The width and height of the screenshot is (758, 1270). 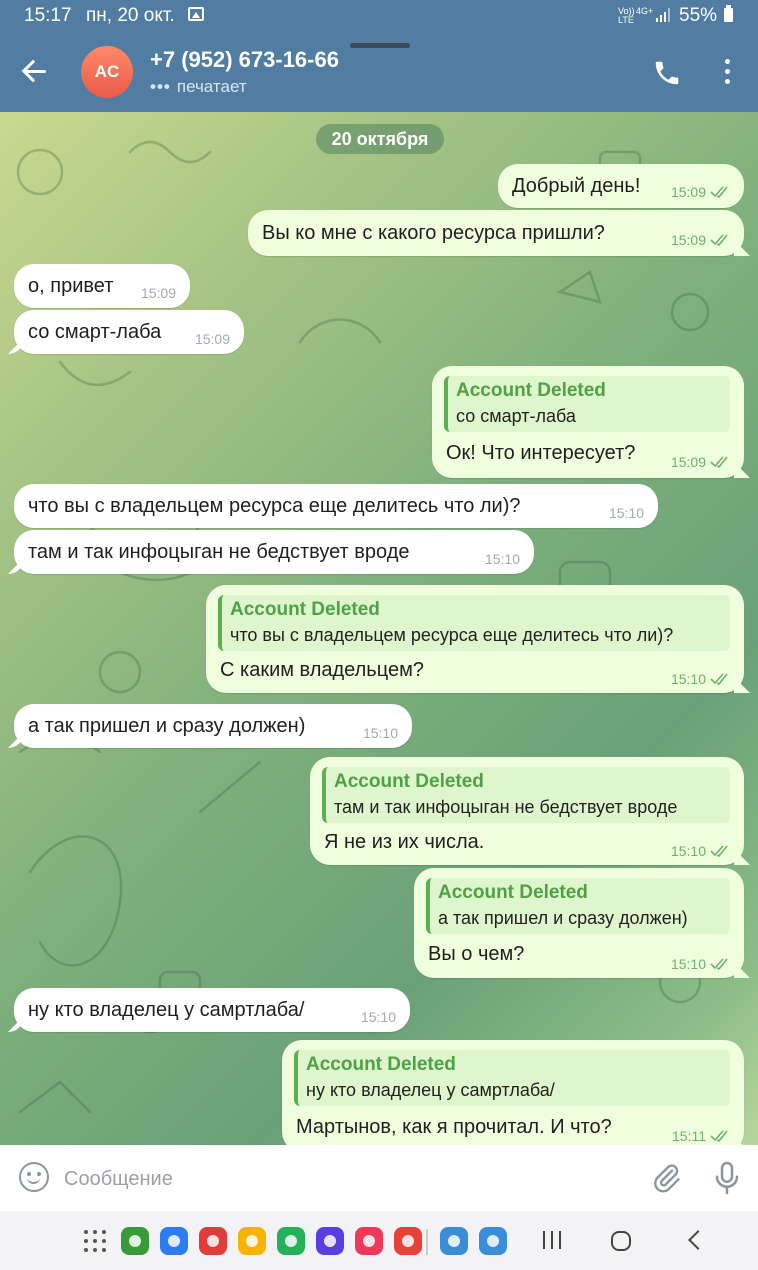 What do you see at coordinates (541, 453) in the screenshot?
I see `message-text: Ок! Что интересует?` at bounding box center [541, 453].